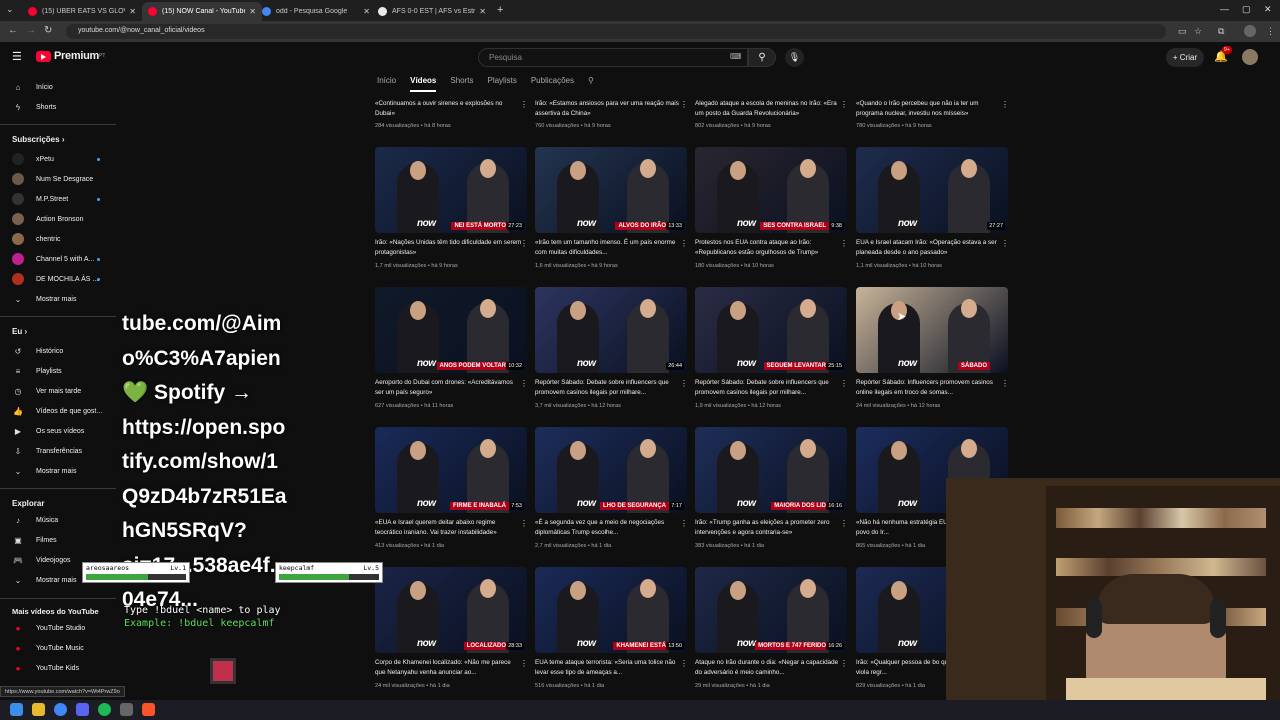 This screenshot has height=720, width=1280. Describe the element at coordinates (794, 57) in the screenshot. I see `voice-search-icon: 🎙` at that location.